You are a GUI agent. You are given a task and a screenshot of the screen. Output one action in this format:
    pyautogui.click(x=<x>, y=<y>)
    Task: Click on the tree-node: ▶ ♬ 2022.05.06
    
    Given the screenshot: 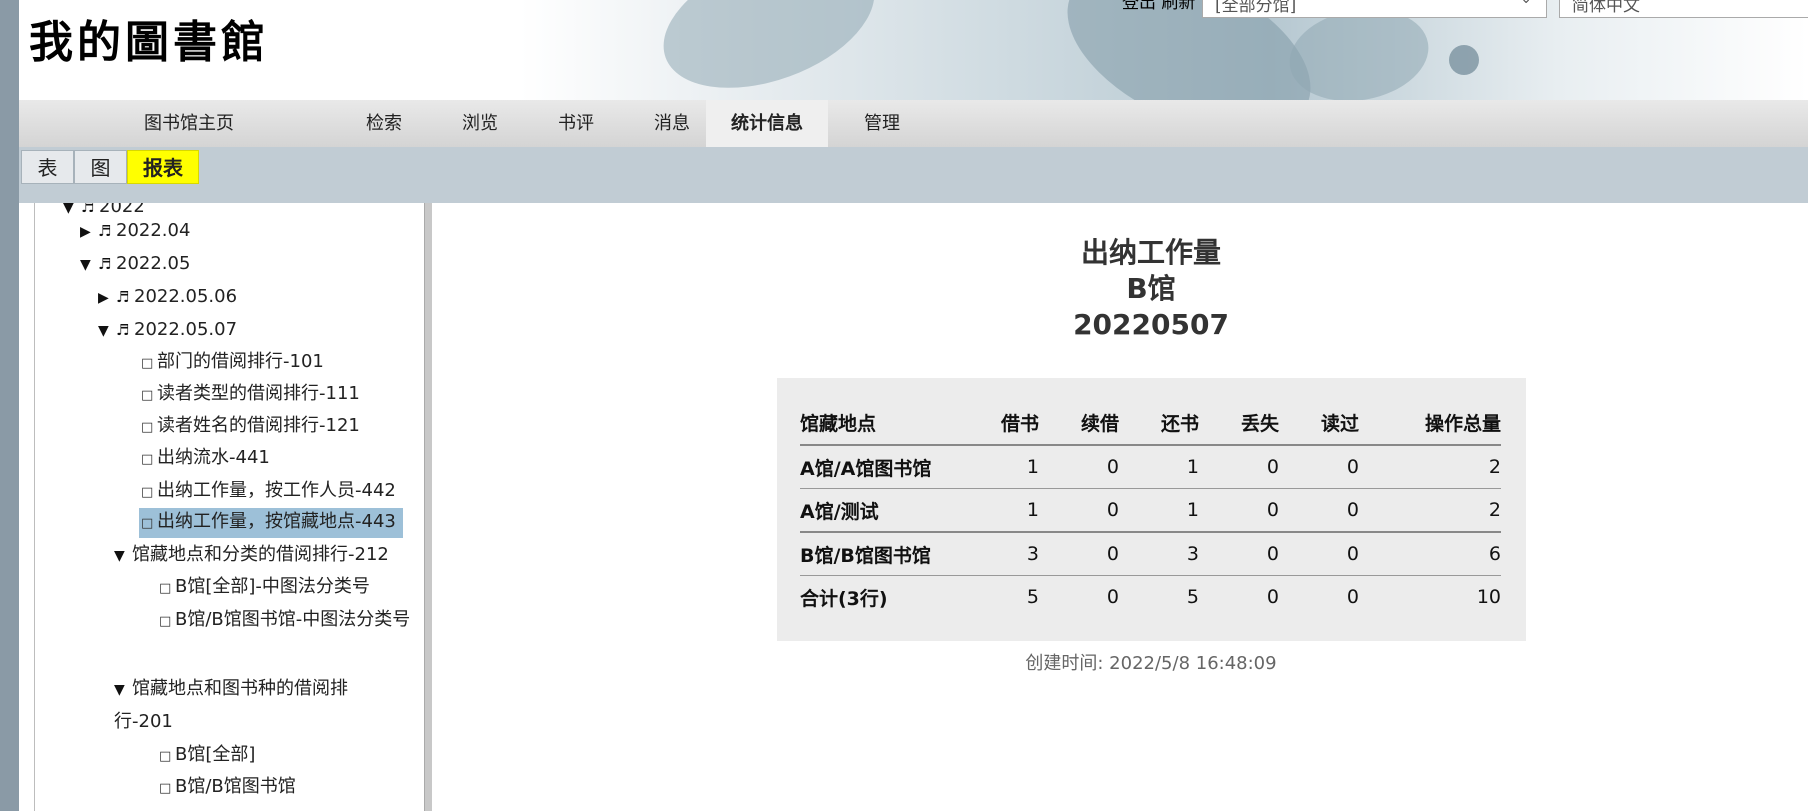 What is the action you would take?
    pyautogui.click(x=167, y=297)
    